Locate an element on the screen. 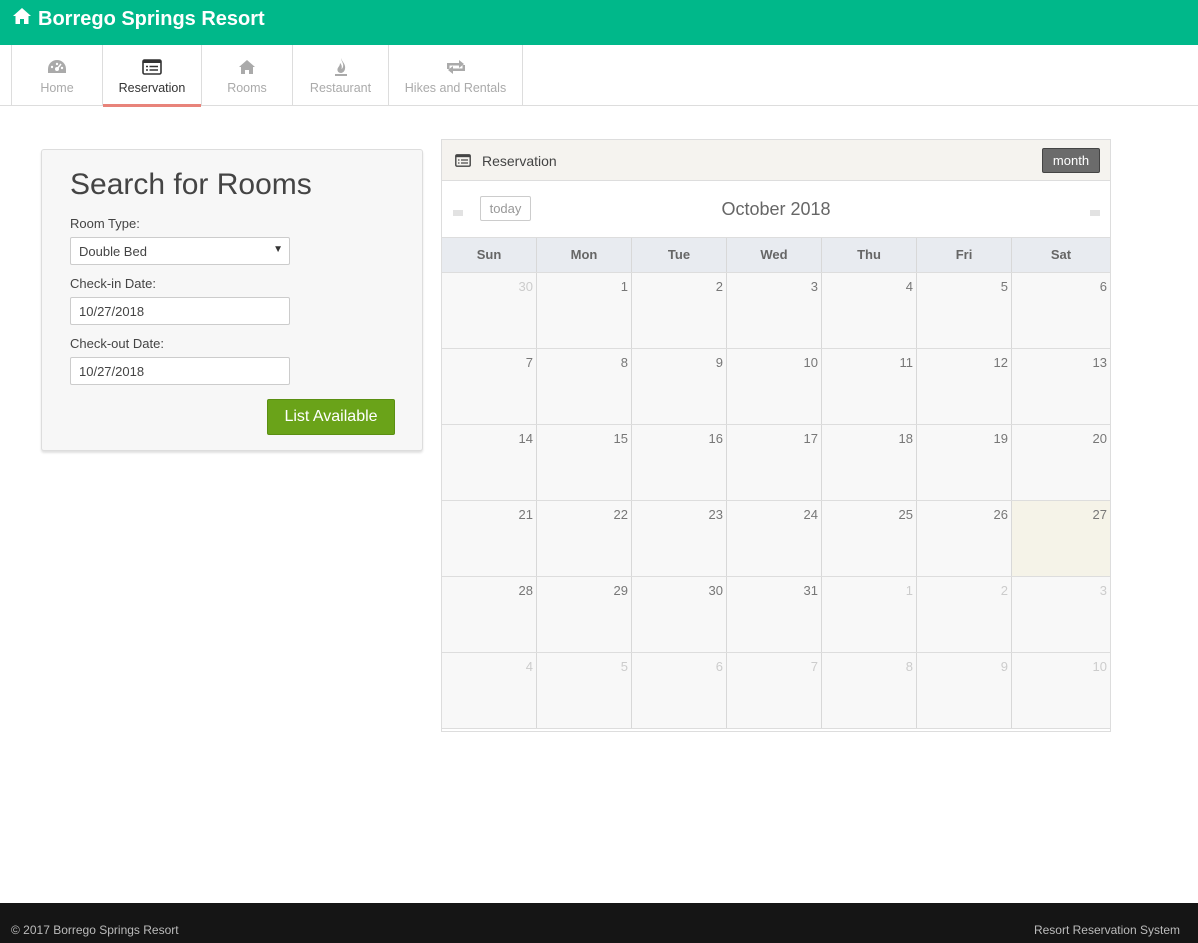 The image size is (1198, 943). caret-down-icon: ▼ is located at coordinates (278, 249).